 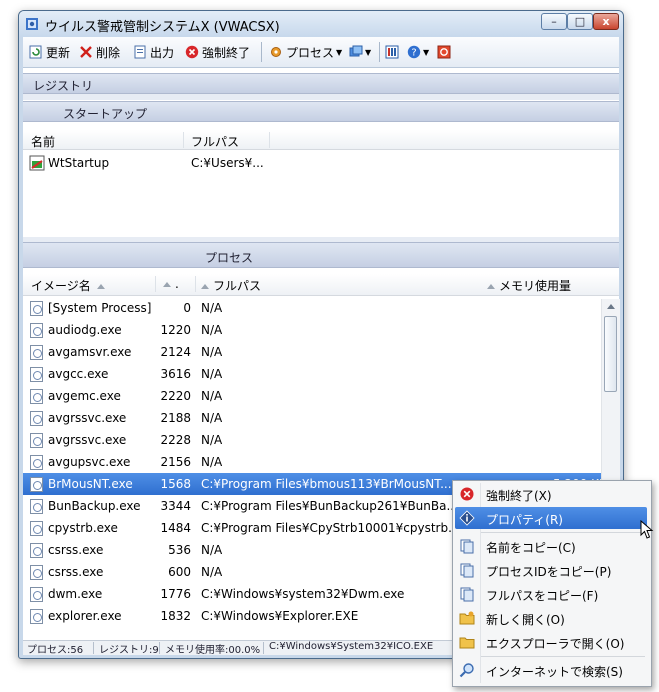 What do you see at coordinates (551, 570) in the screenshot?
I see `menu-item-copy-pid: プロセスIDをコピー(P)` at bounding box center [551, 570].